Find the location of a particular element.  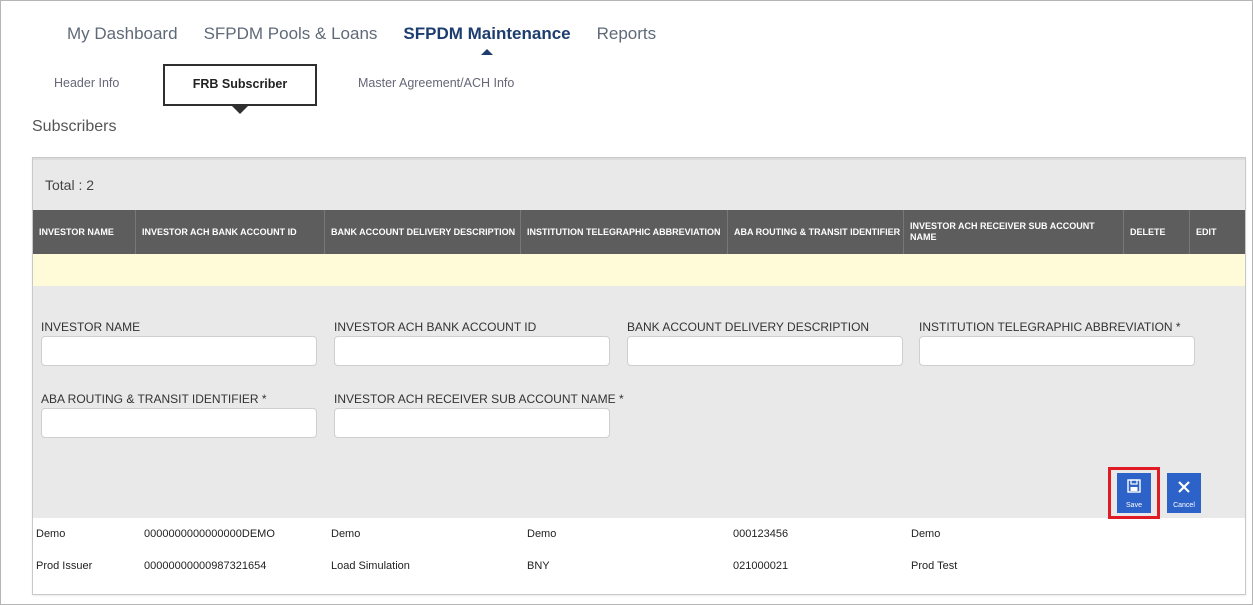

cell-aba: 000123456 is located at coordinates (761, 534).